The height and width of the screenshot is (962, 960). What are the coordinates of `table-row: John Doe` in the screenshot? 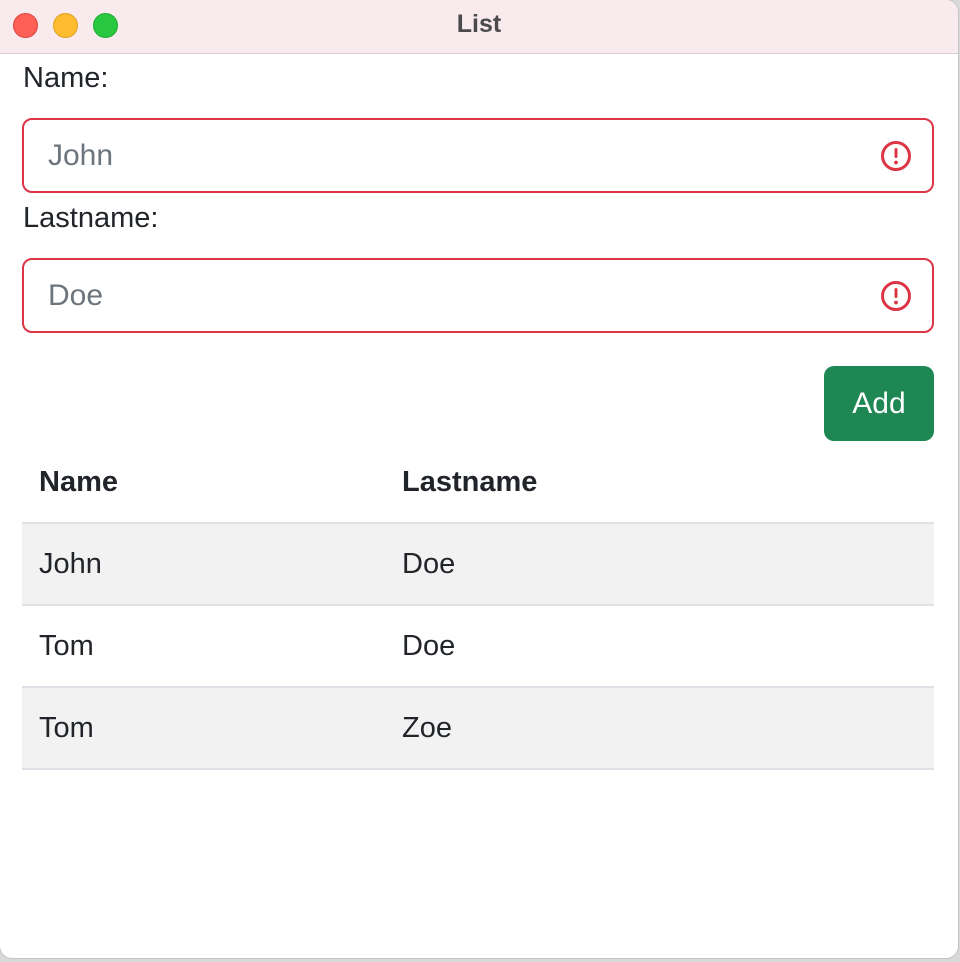 It's located at (478, 564).